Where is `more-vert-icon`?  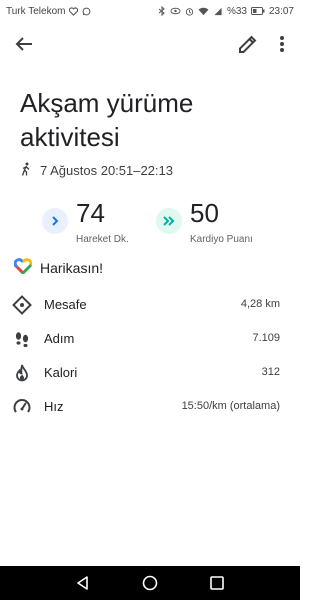 more-vert-icon is located at coordinates (282, 44).